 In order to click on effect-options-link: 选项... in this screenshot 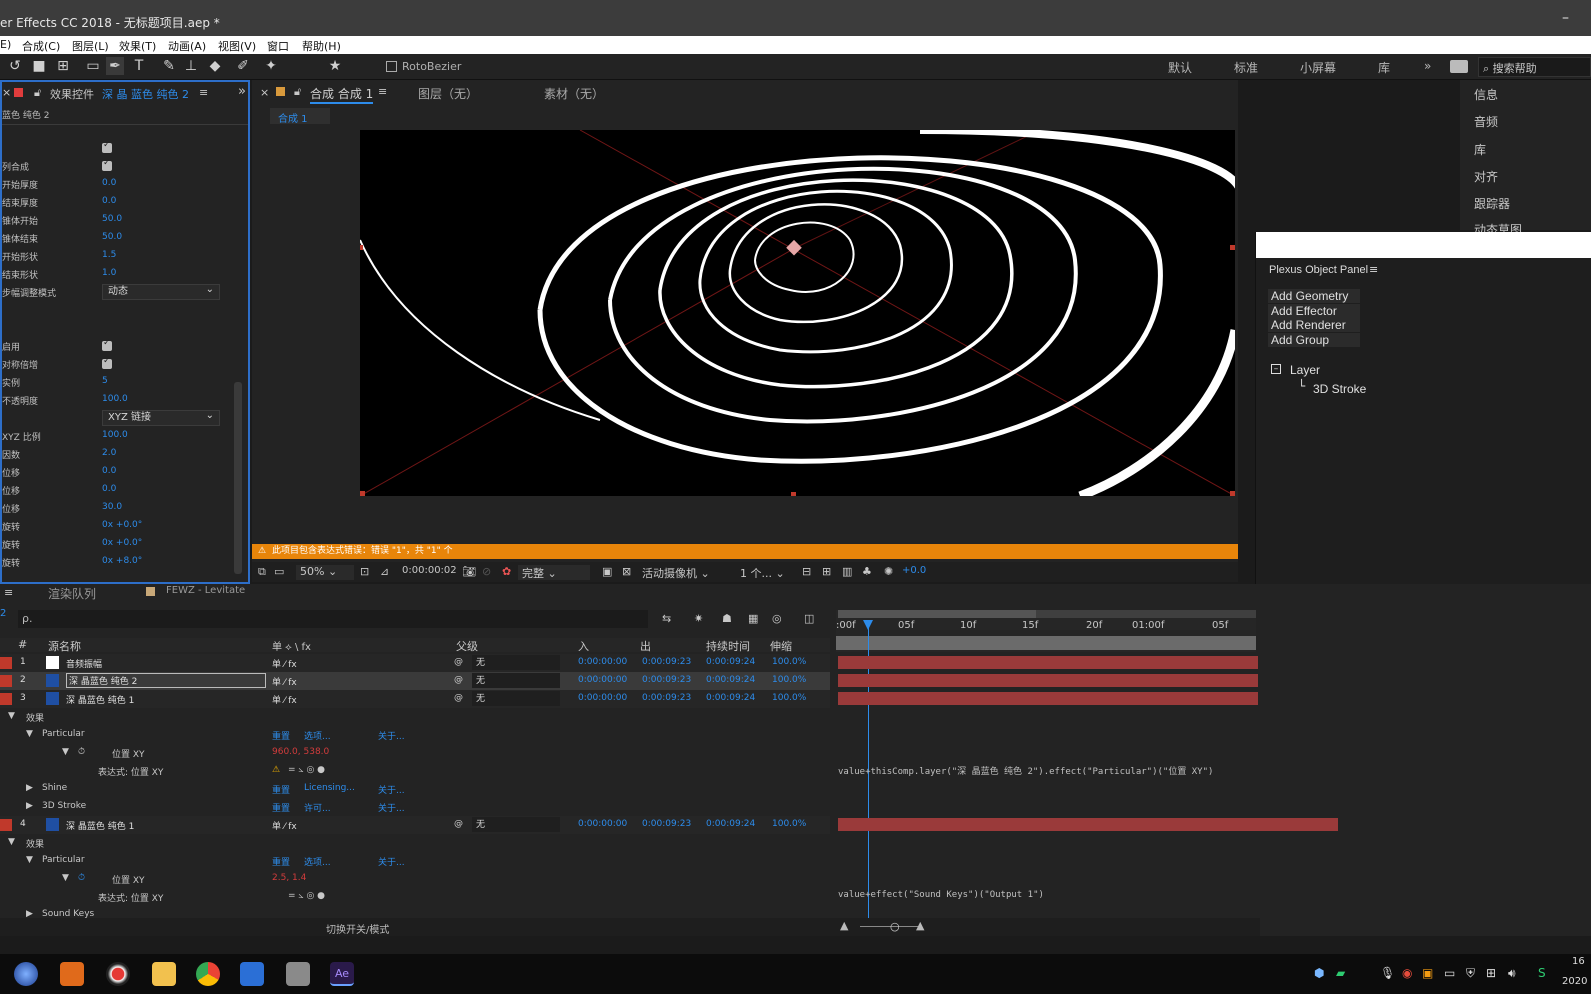, I will do `click(317, 861)`.